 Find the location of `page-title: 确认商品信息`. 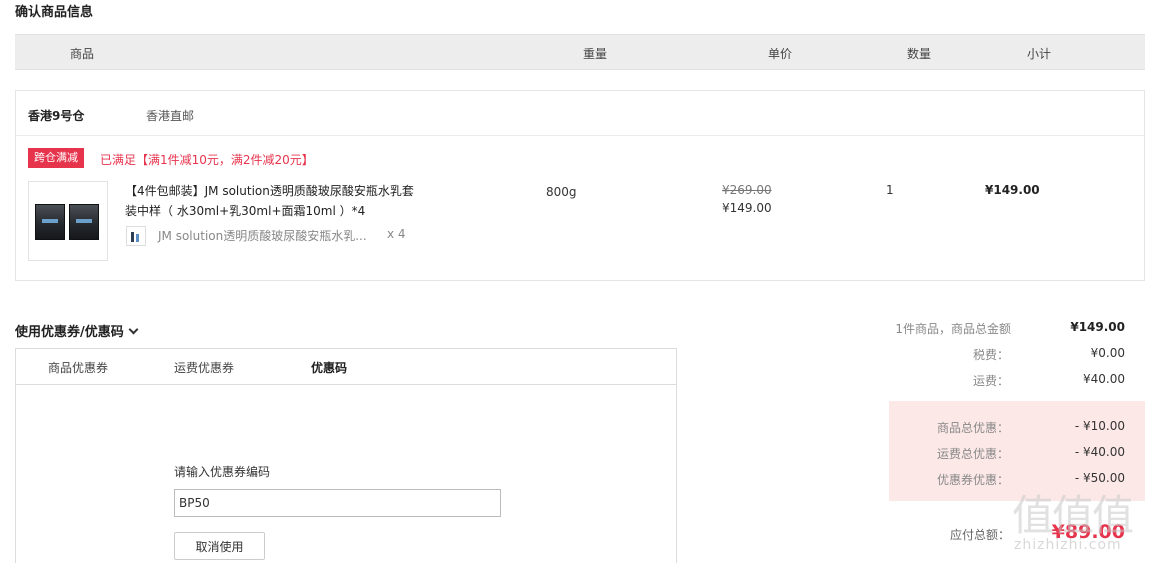

page-title: 确认商品信息 is located at coordinates (54, 12).